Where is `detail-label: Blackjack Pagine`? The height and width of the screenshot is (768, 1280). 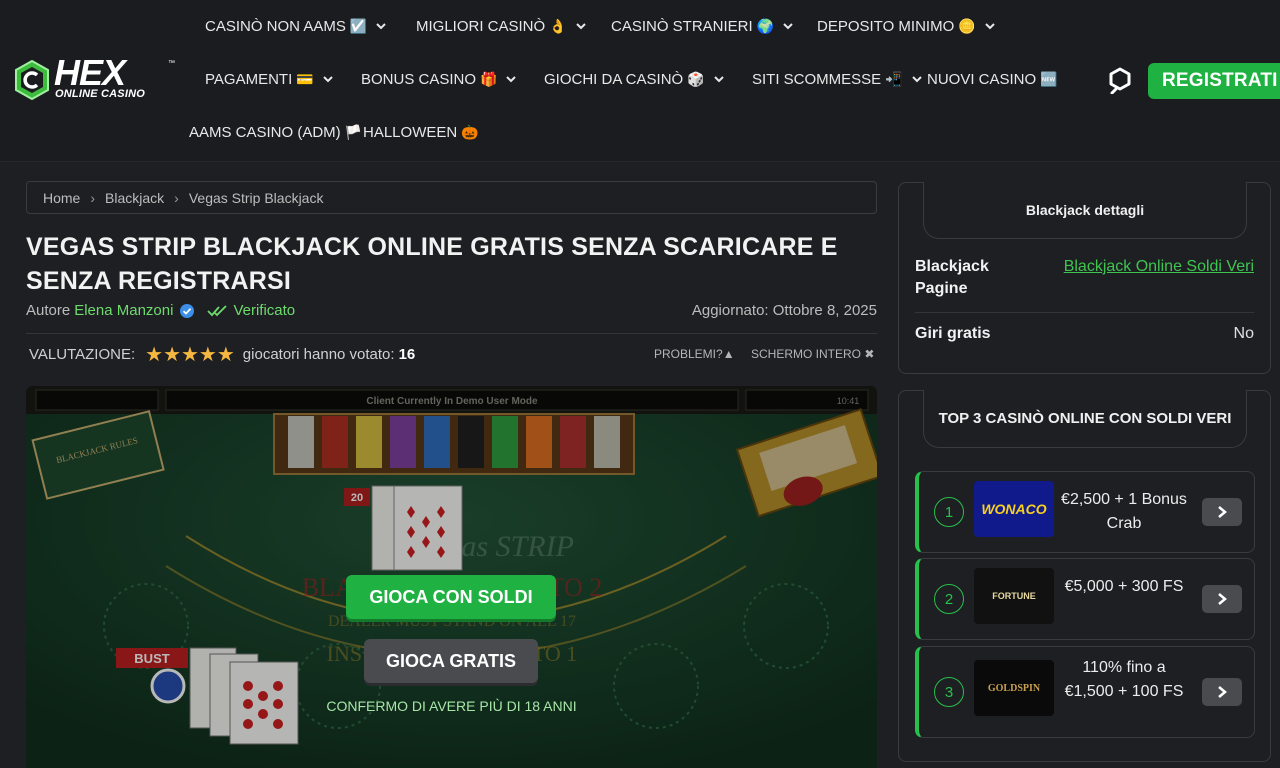 detail-label: Blackjack Pagine is located at coordinates (952, 277).